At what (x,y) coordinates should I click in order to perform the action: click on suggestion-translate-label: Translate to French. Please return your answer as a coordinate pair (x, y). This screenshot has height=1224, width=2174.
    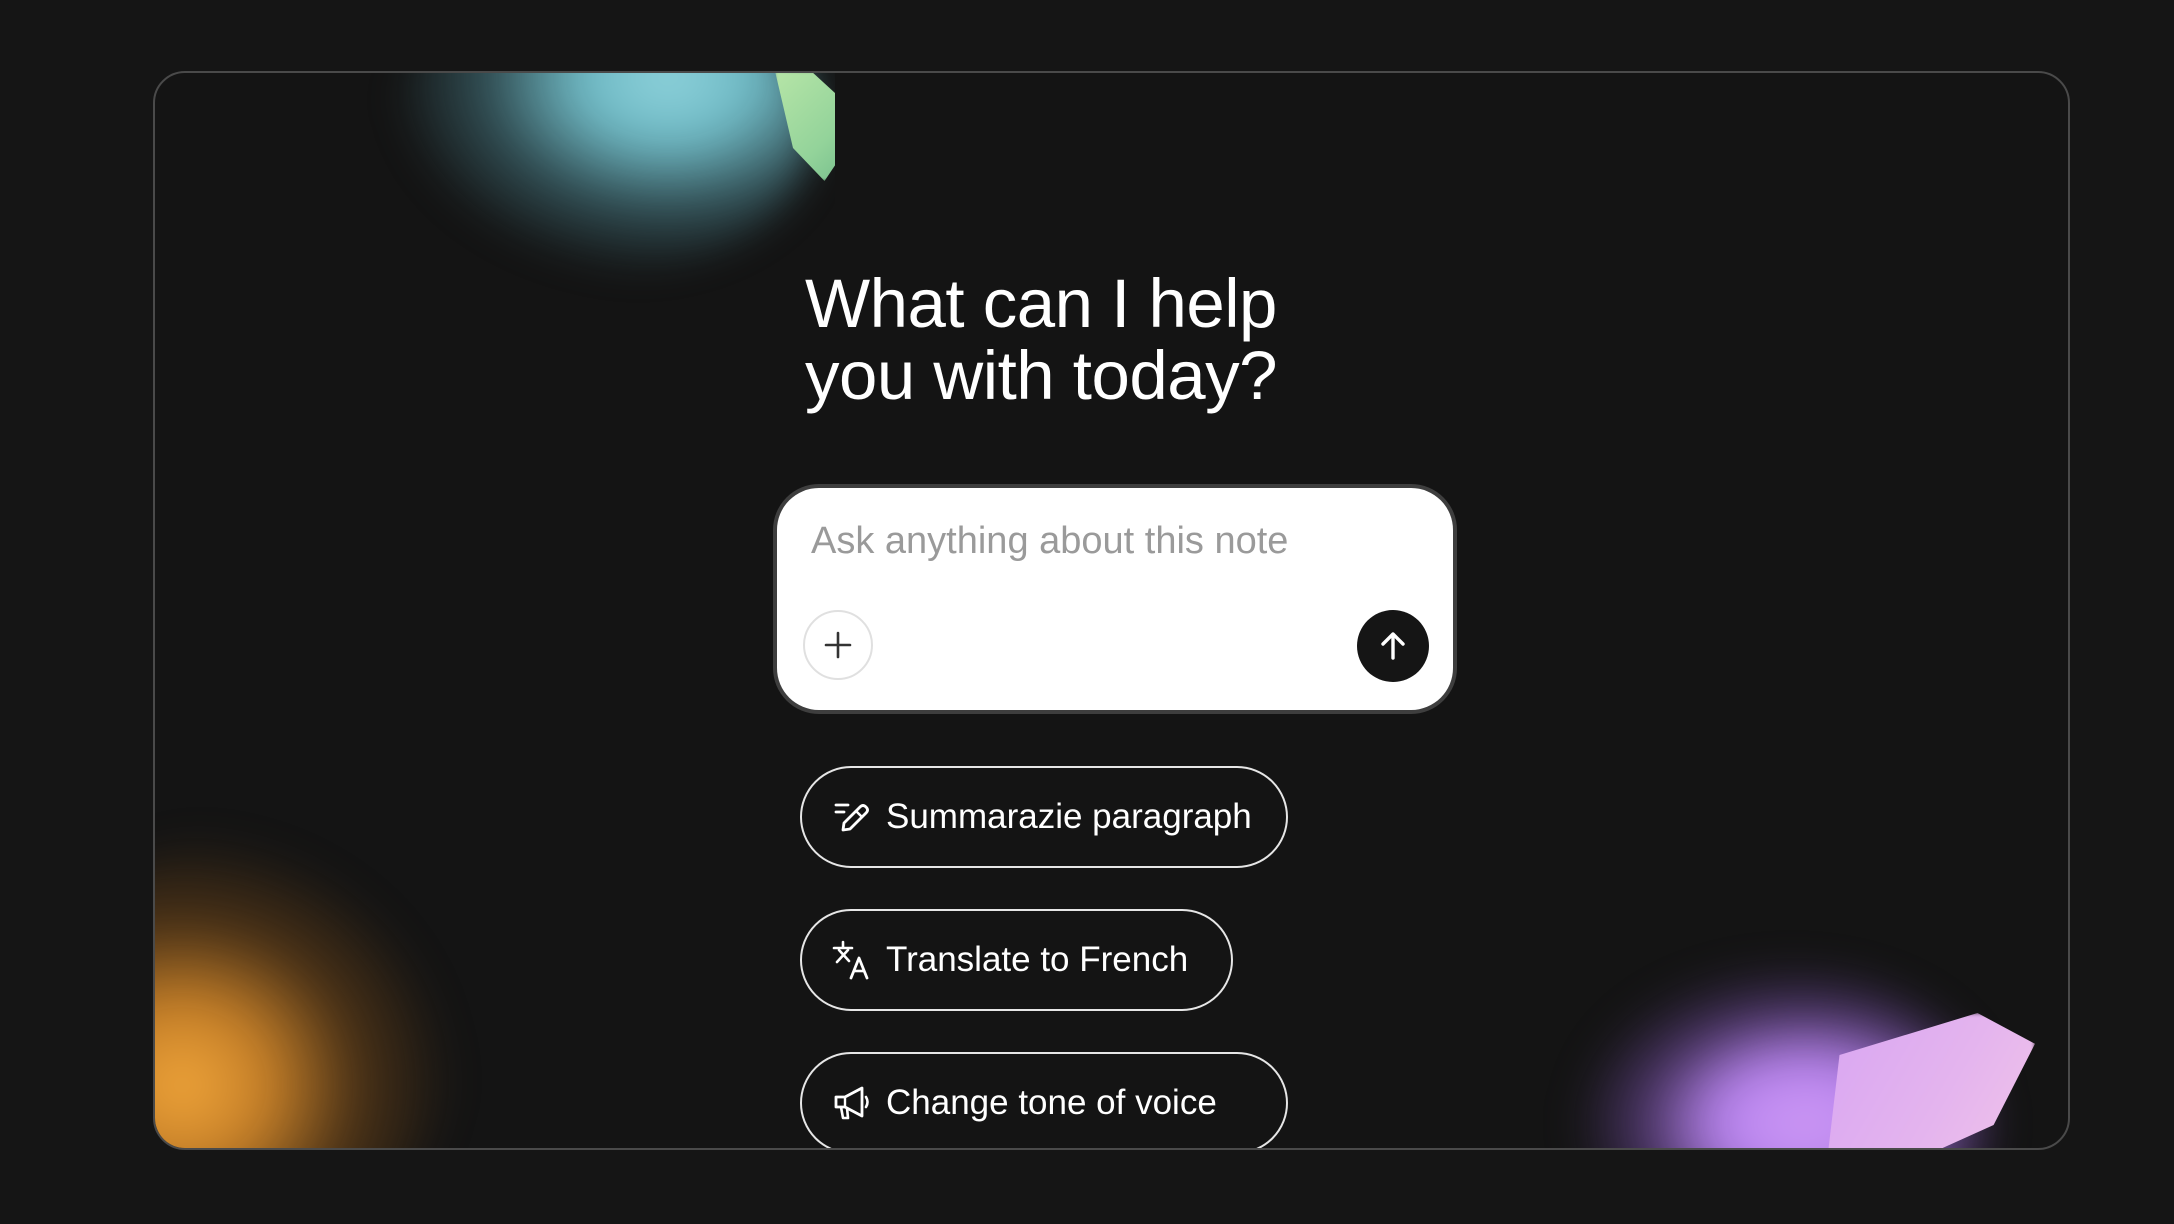
    Looking at the image, I should click on (1037, 959).